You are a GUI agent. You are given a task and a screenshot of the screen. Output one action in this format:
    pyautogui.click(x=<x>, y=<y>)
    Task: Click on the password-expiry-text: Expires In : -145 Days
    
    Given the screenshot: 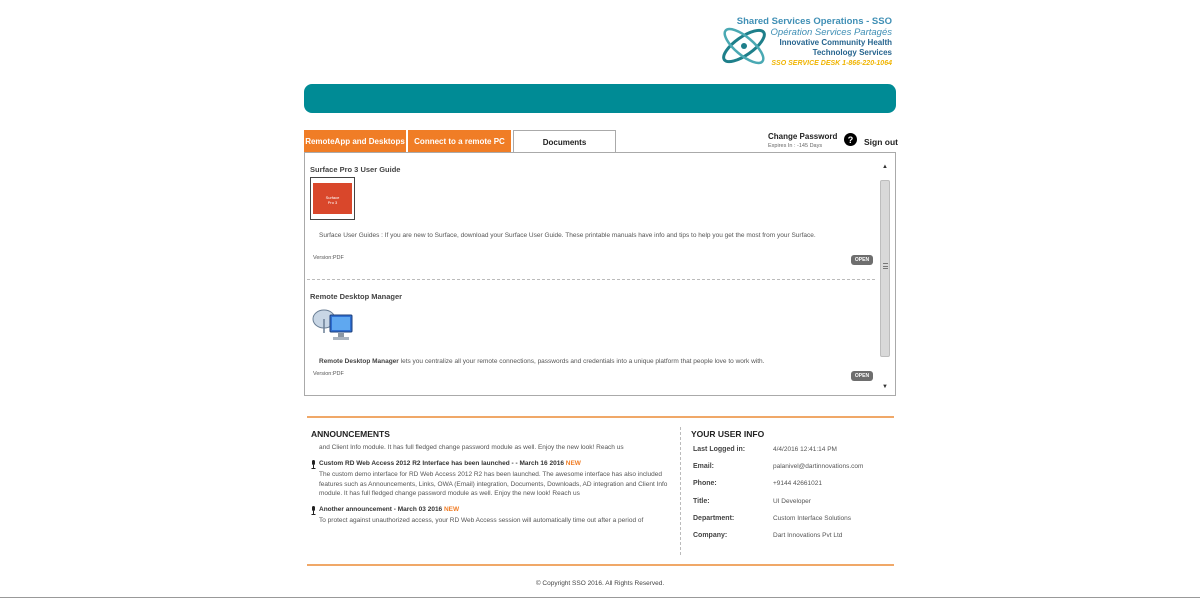 What is the action you would take?
    pyautogui.click(x=795, y=146)
    